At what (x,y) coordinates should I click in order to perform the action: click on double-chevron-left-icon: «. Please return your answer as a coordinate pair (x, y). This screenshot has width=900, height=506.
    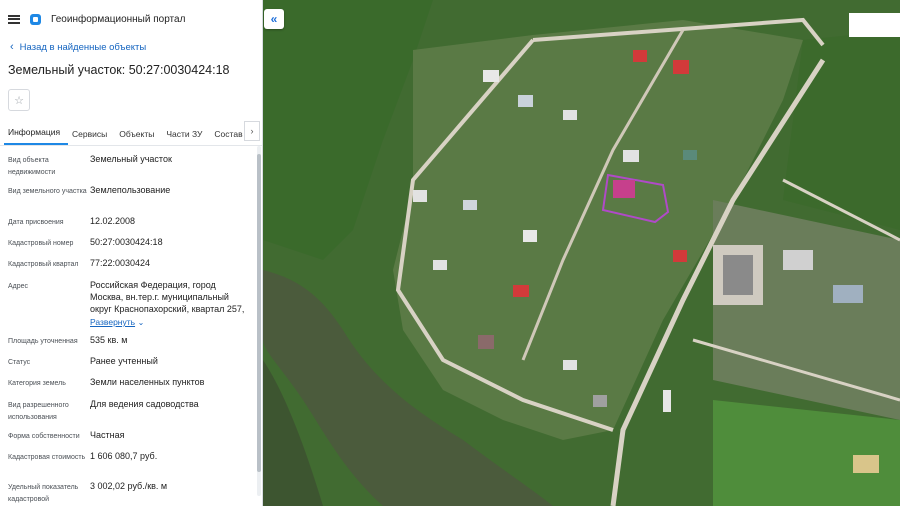
    Looking at the image, I should click on (274, 19).